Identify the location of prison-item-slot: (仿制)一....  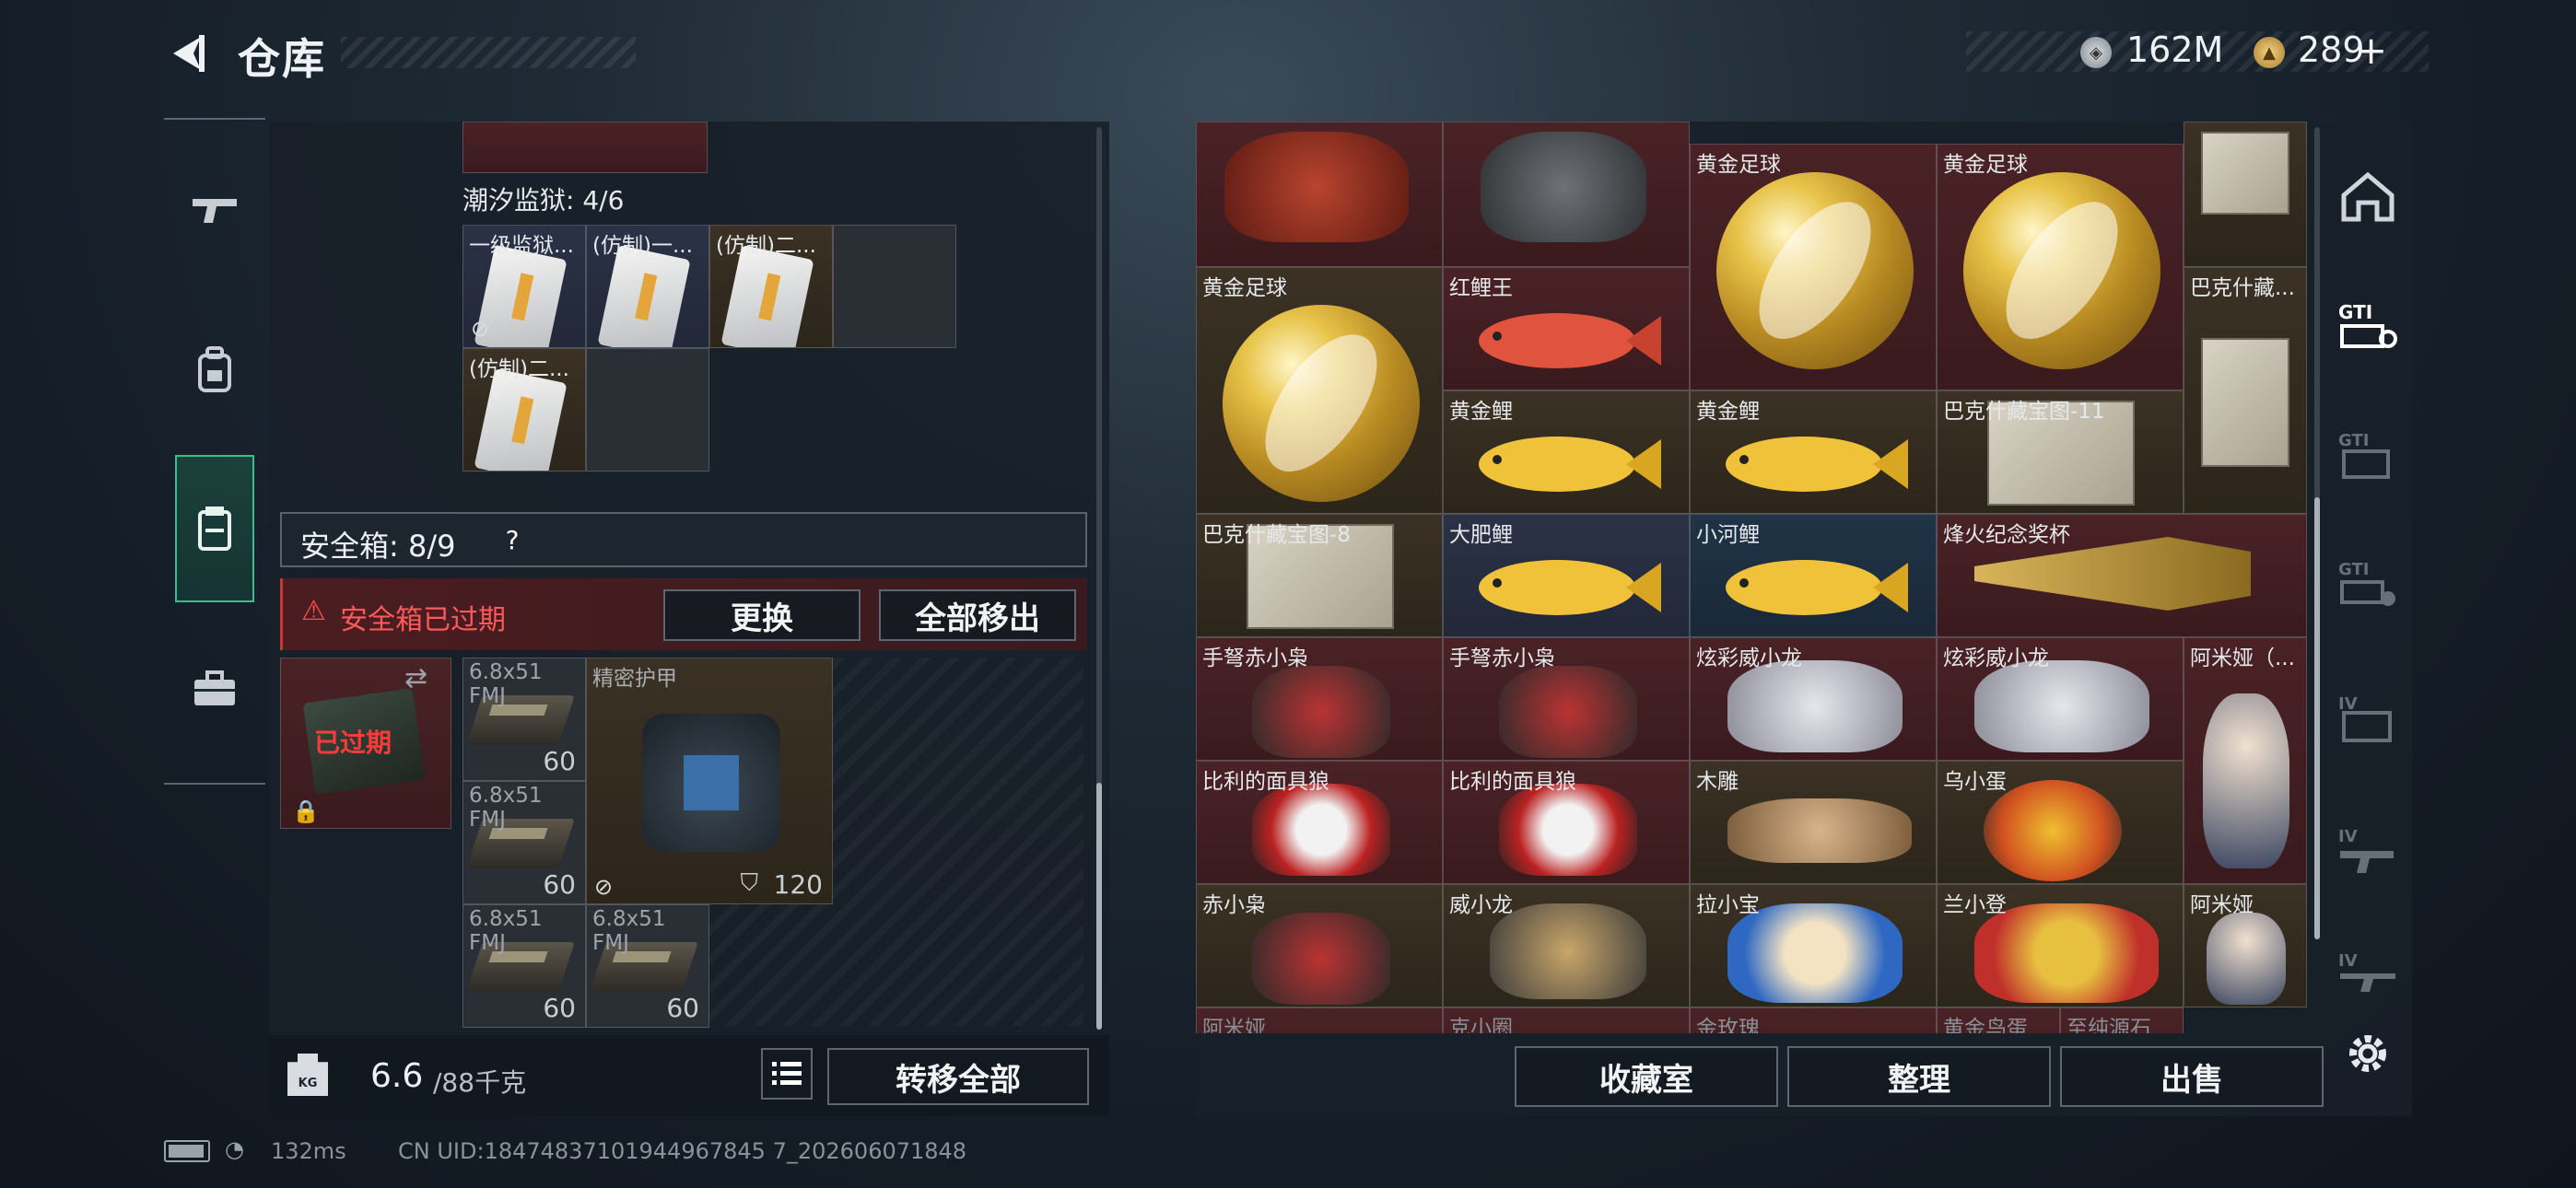
(647, 286).